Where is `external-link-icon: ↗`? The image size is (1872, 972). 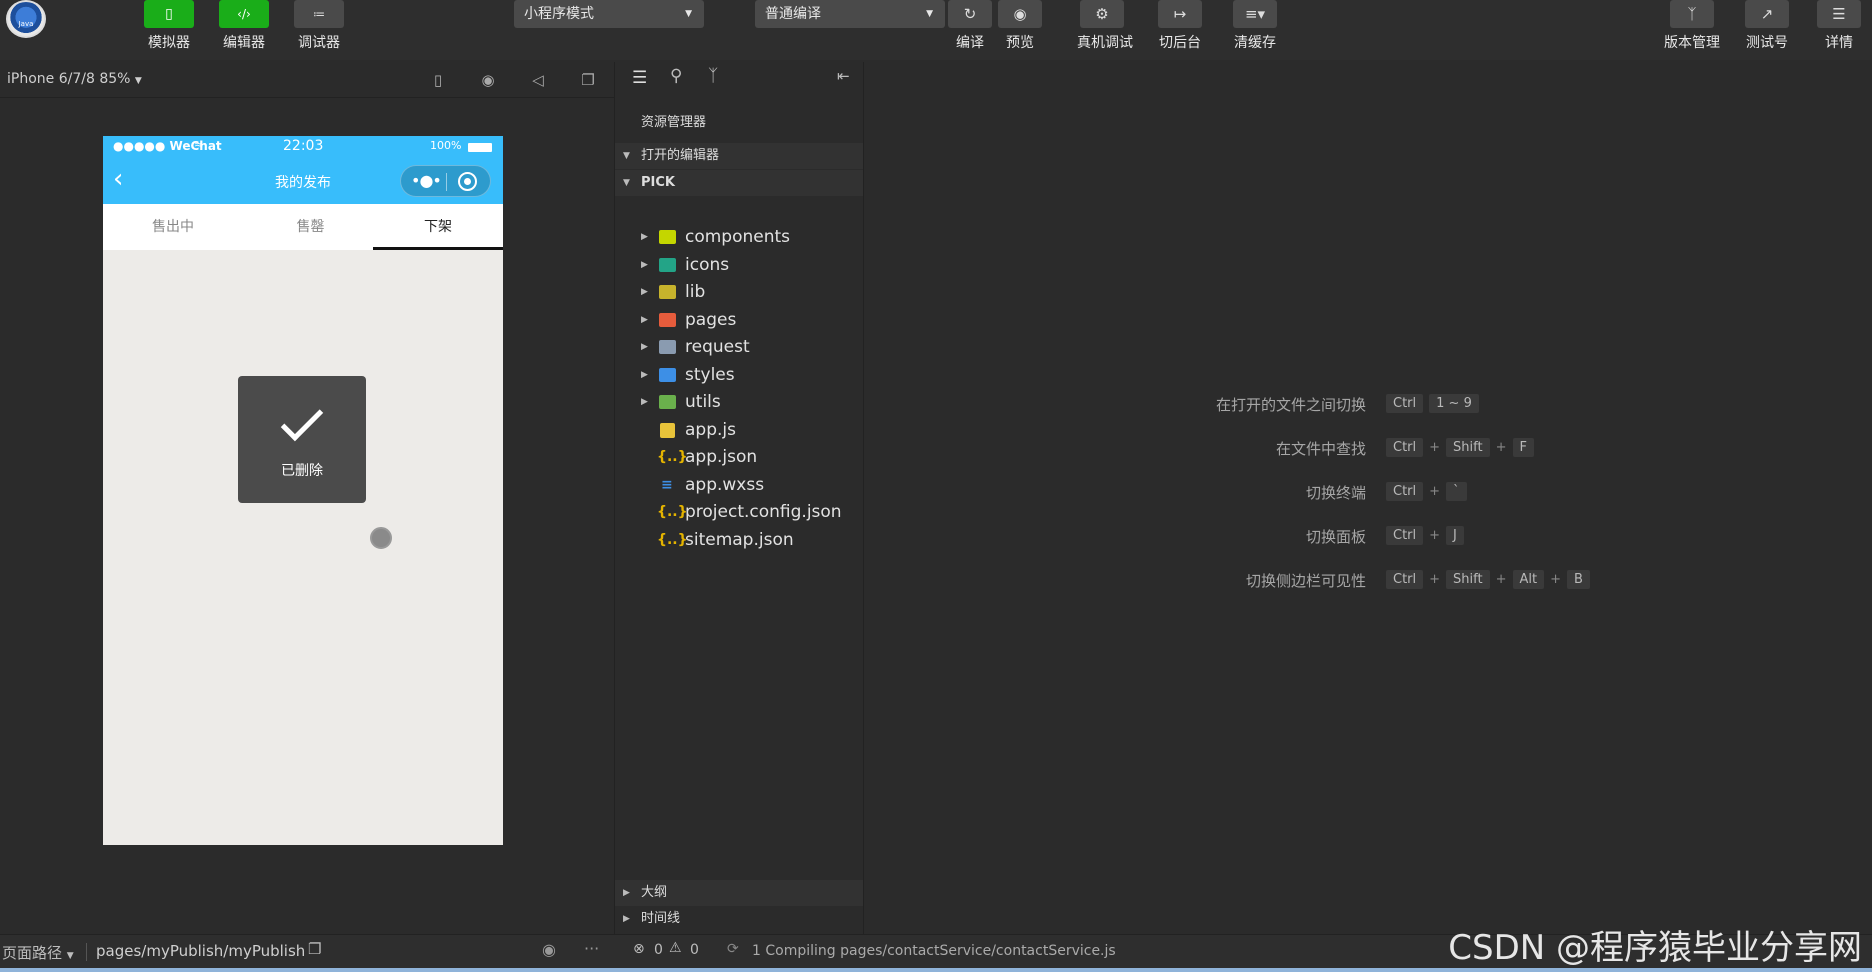
external-link-icon: ↗ is located at coordinates (1767, 14).